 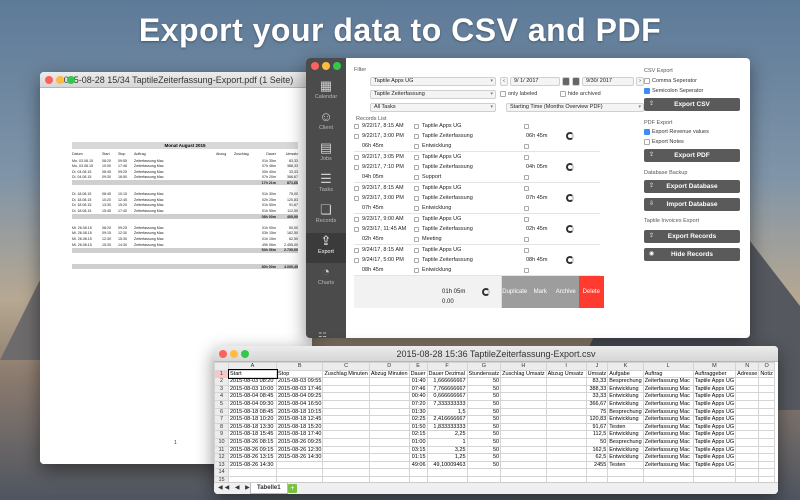 What do you see at coordinates (299, 389) in the screenshot?
I see `cell: 2015-08-03 17:46` at bounding box center [299, 389].